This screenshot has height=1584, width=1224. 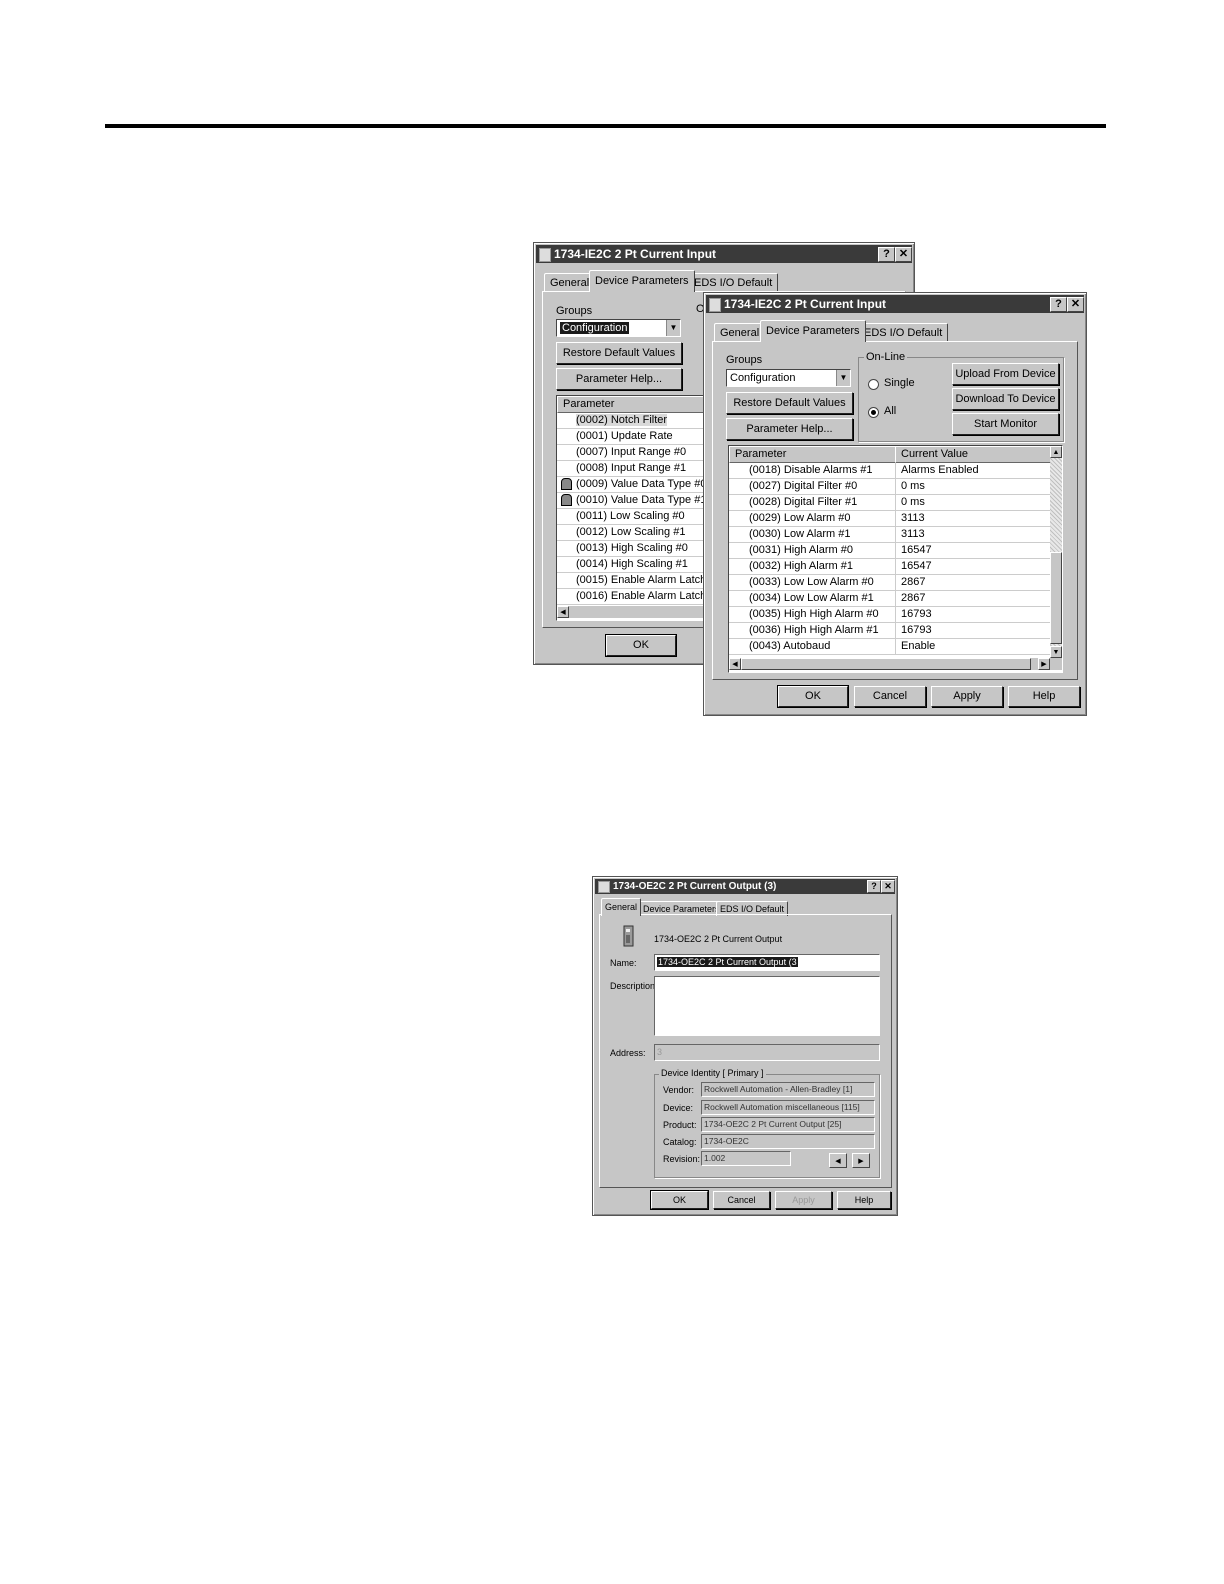 I want to click on table-row: (0007) Input Range #0, so click(x=633, y=452).